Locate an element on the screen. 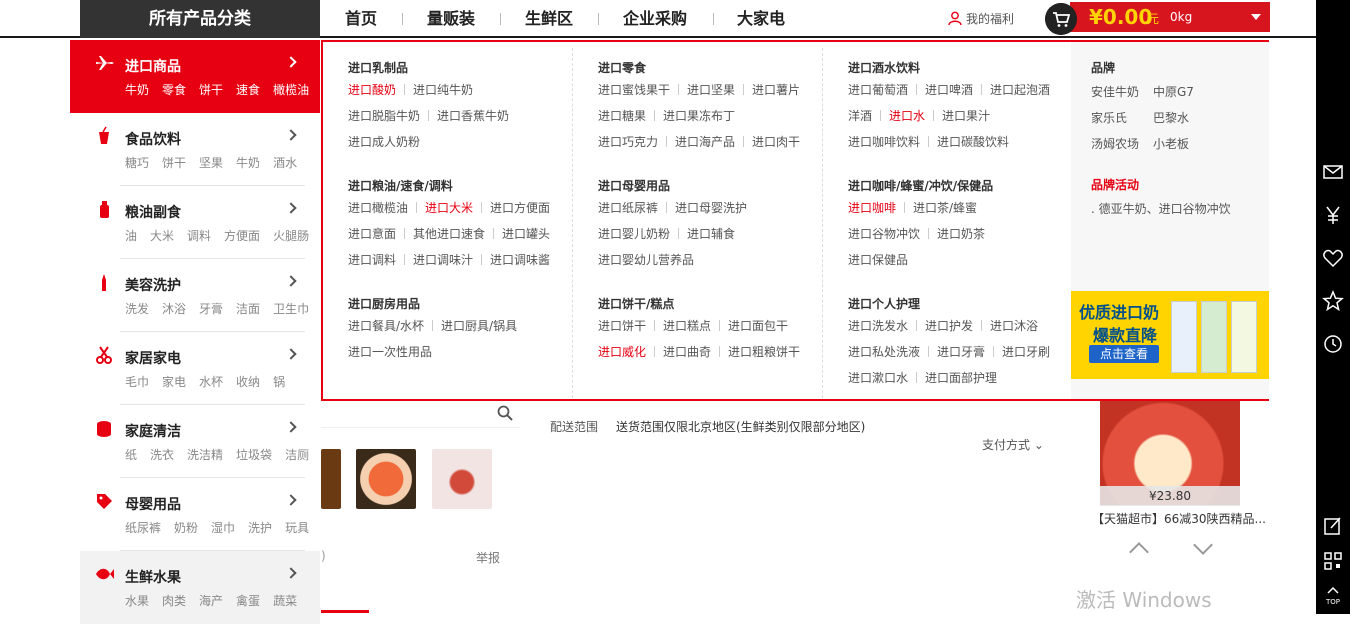 This screenshot has width=1350, height=624. brand-link: 汤姆农场 is located at coordinates (1122, 143).